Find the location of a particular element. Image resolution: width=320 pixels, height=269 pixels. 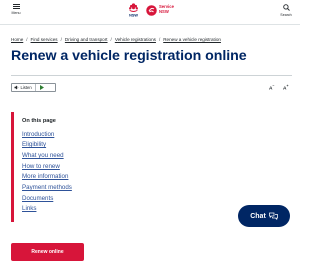

renew-online-button: Renew online is located at coordinates (47, 252).